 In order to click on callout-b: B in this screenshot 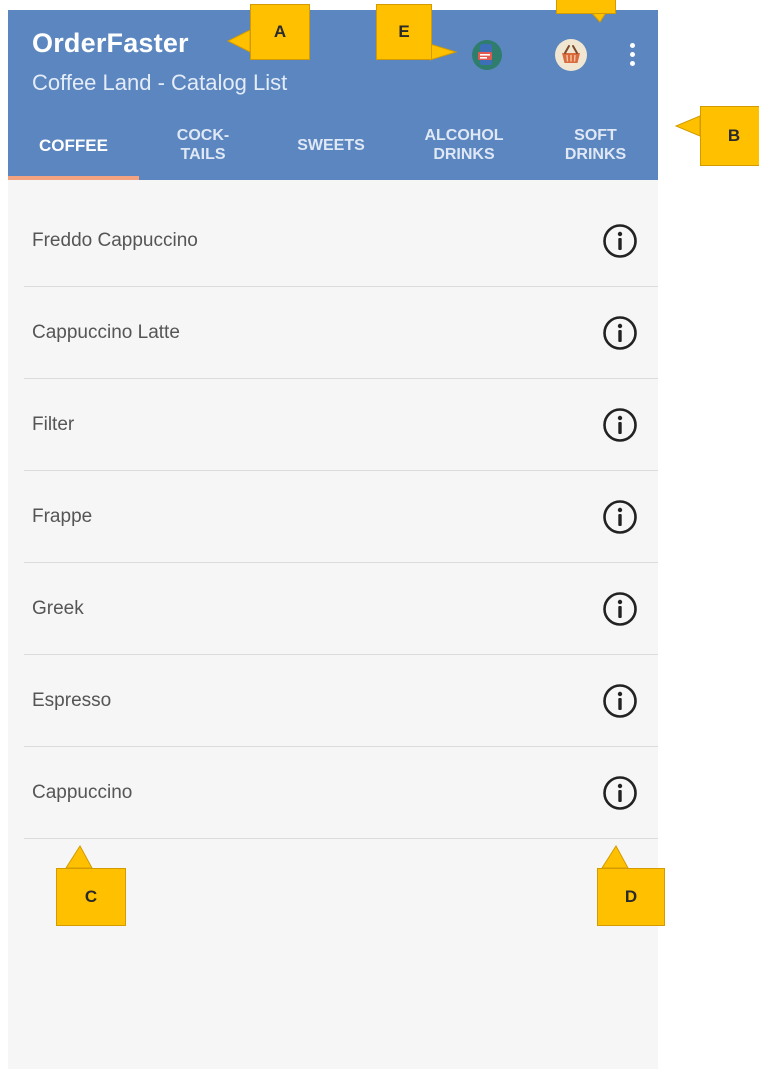, I will do `click(729, 136)`.